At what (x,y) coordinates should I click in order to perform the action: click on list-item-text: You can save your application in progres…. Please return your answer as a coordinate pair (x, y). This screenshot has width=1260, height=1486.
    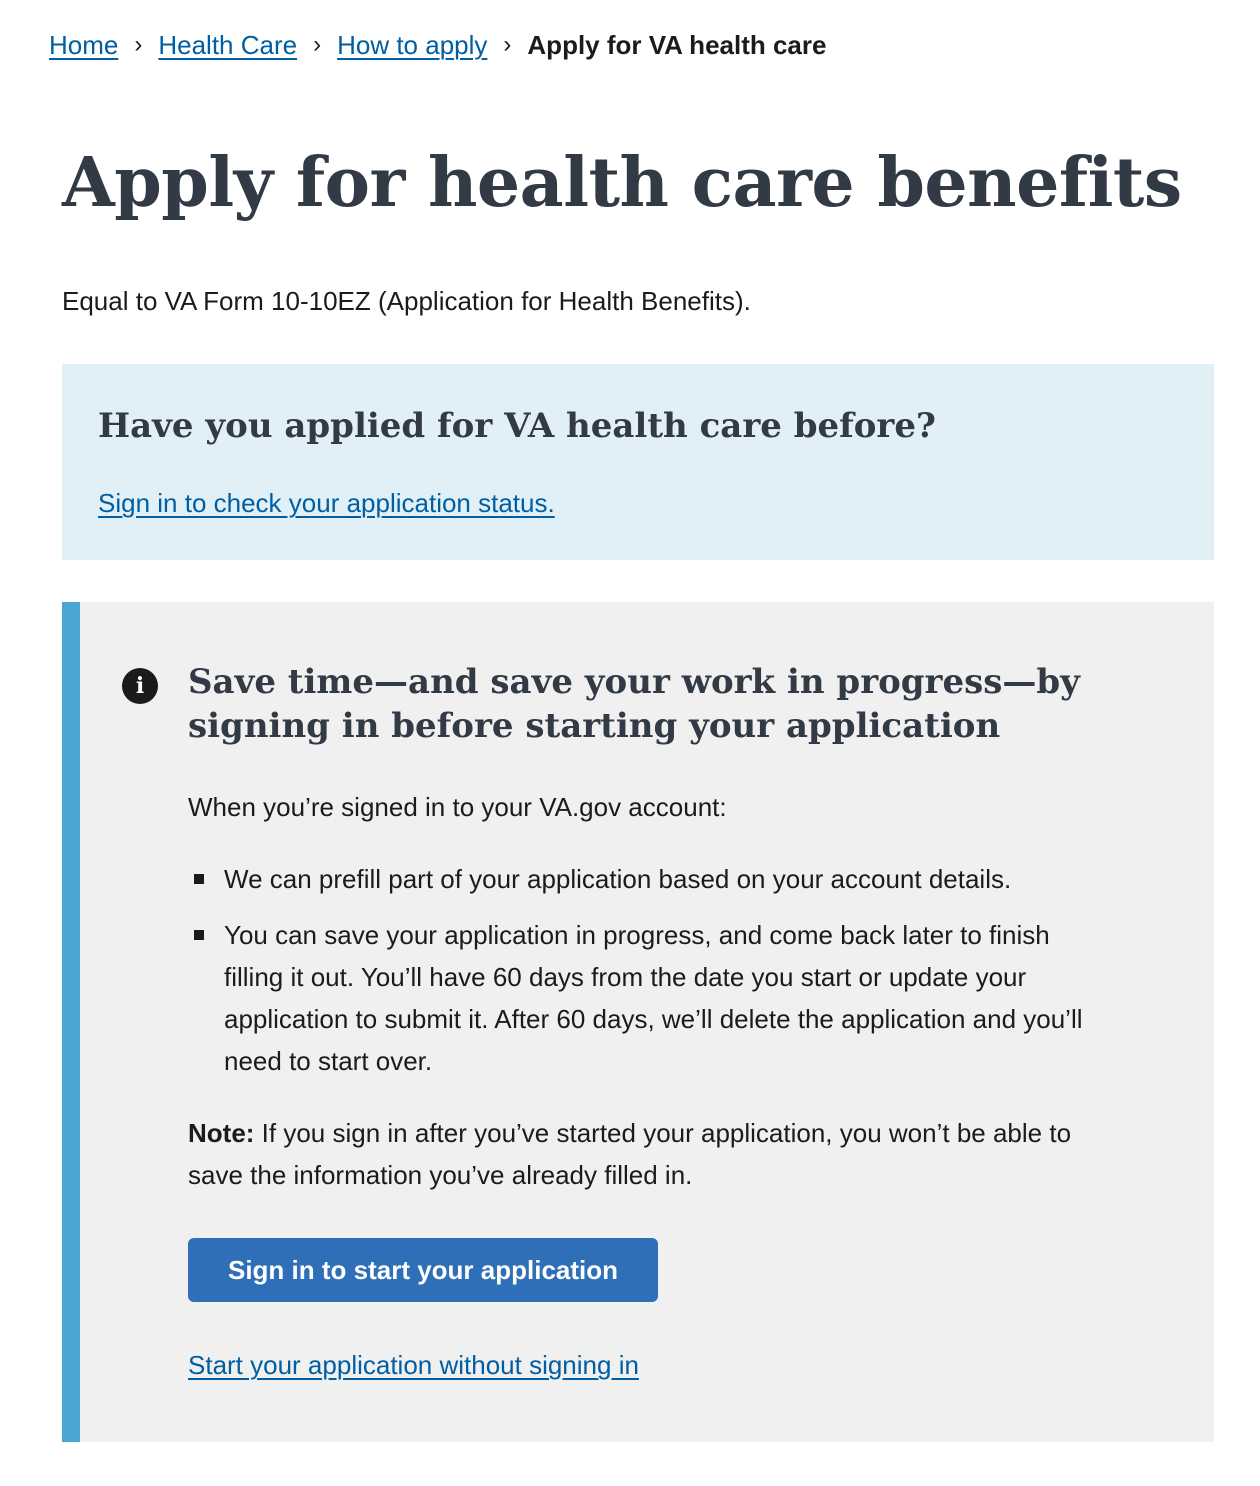
    Looking at the image, I should click on (653, 998).